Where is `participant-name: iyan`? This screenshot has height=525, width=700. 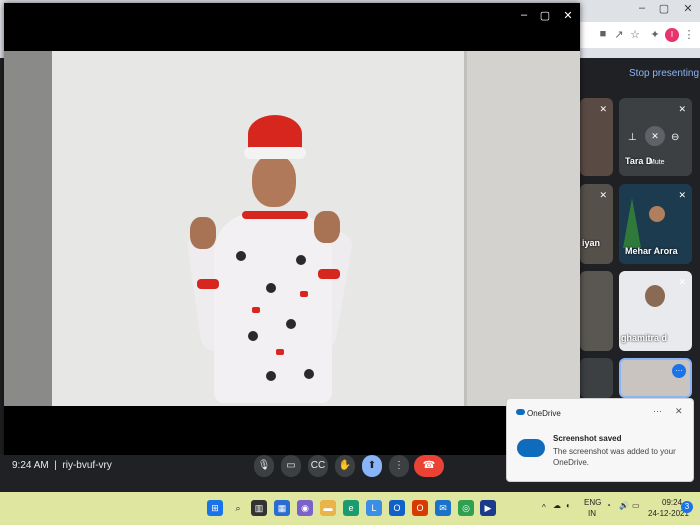 participant-name: iyan is located at coordinates (591, 243).